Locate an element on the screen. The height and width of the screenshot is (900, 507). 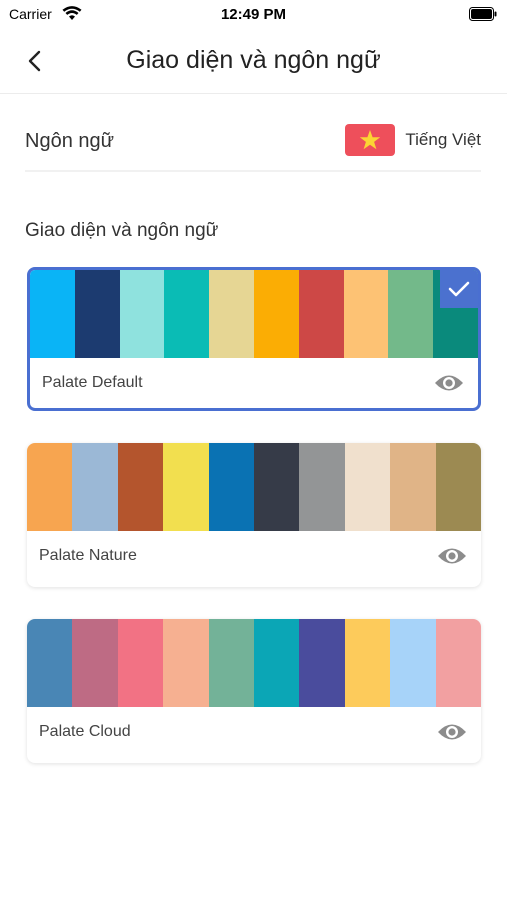
language-selector: Tiếng Việt is located at coordinates (413, 140).